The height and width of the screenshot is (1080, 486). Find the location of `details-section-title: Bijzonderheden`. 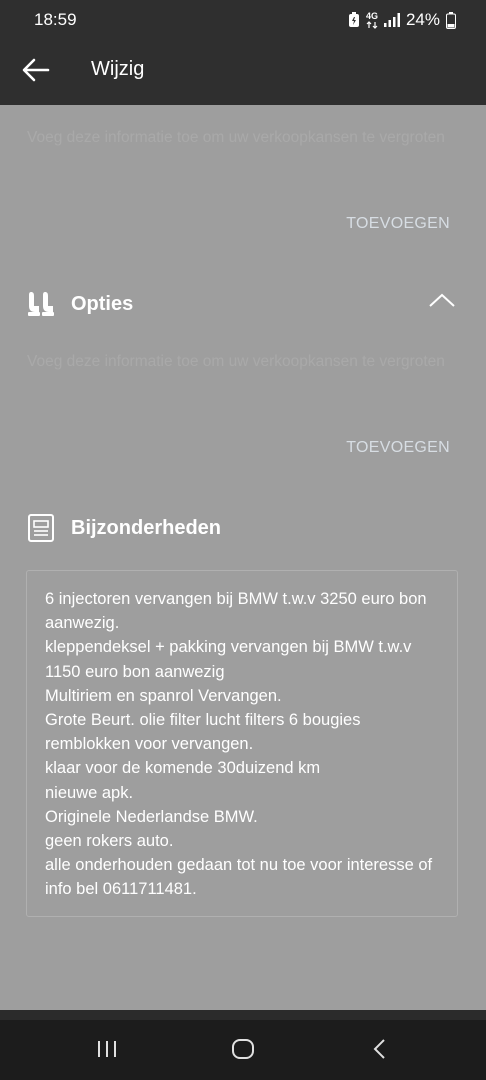

details-section-title: Bijzonderheden is located at coordinates (146, 527).